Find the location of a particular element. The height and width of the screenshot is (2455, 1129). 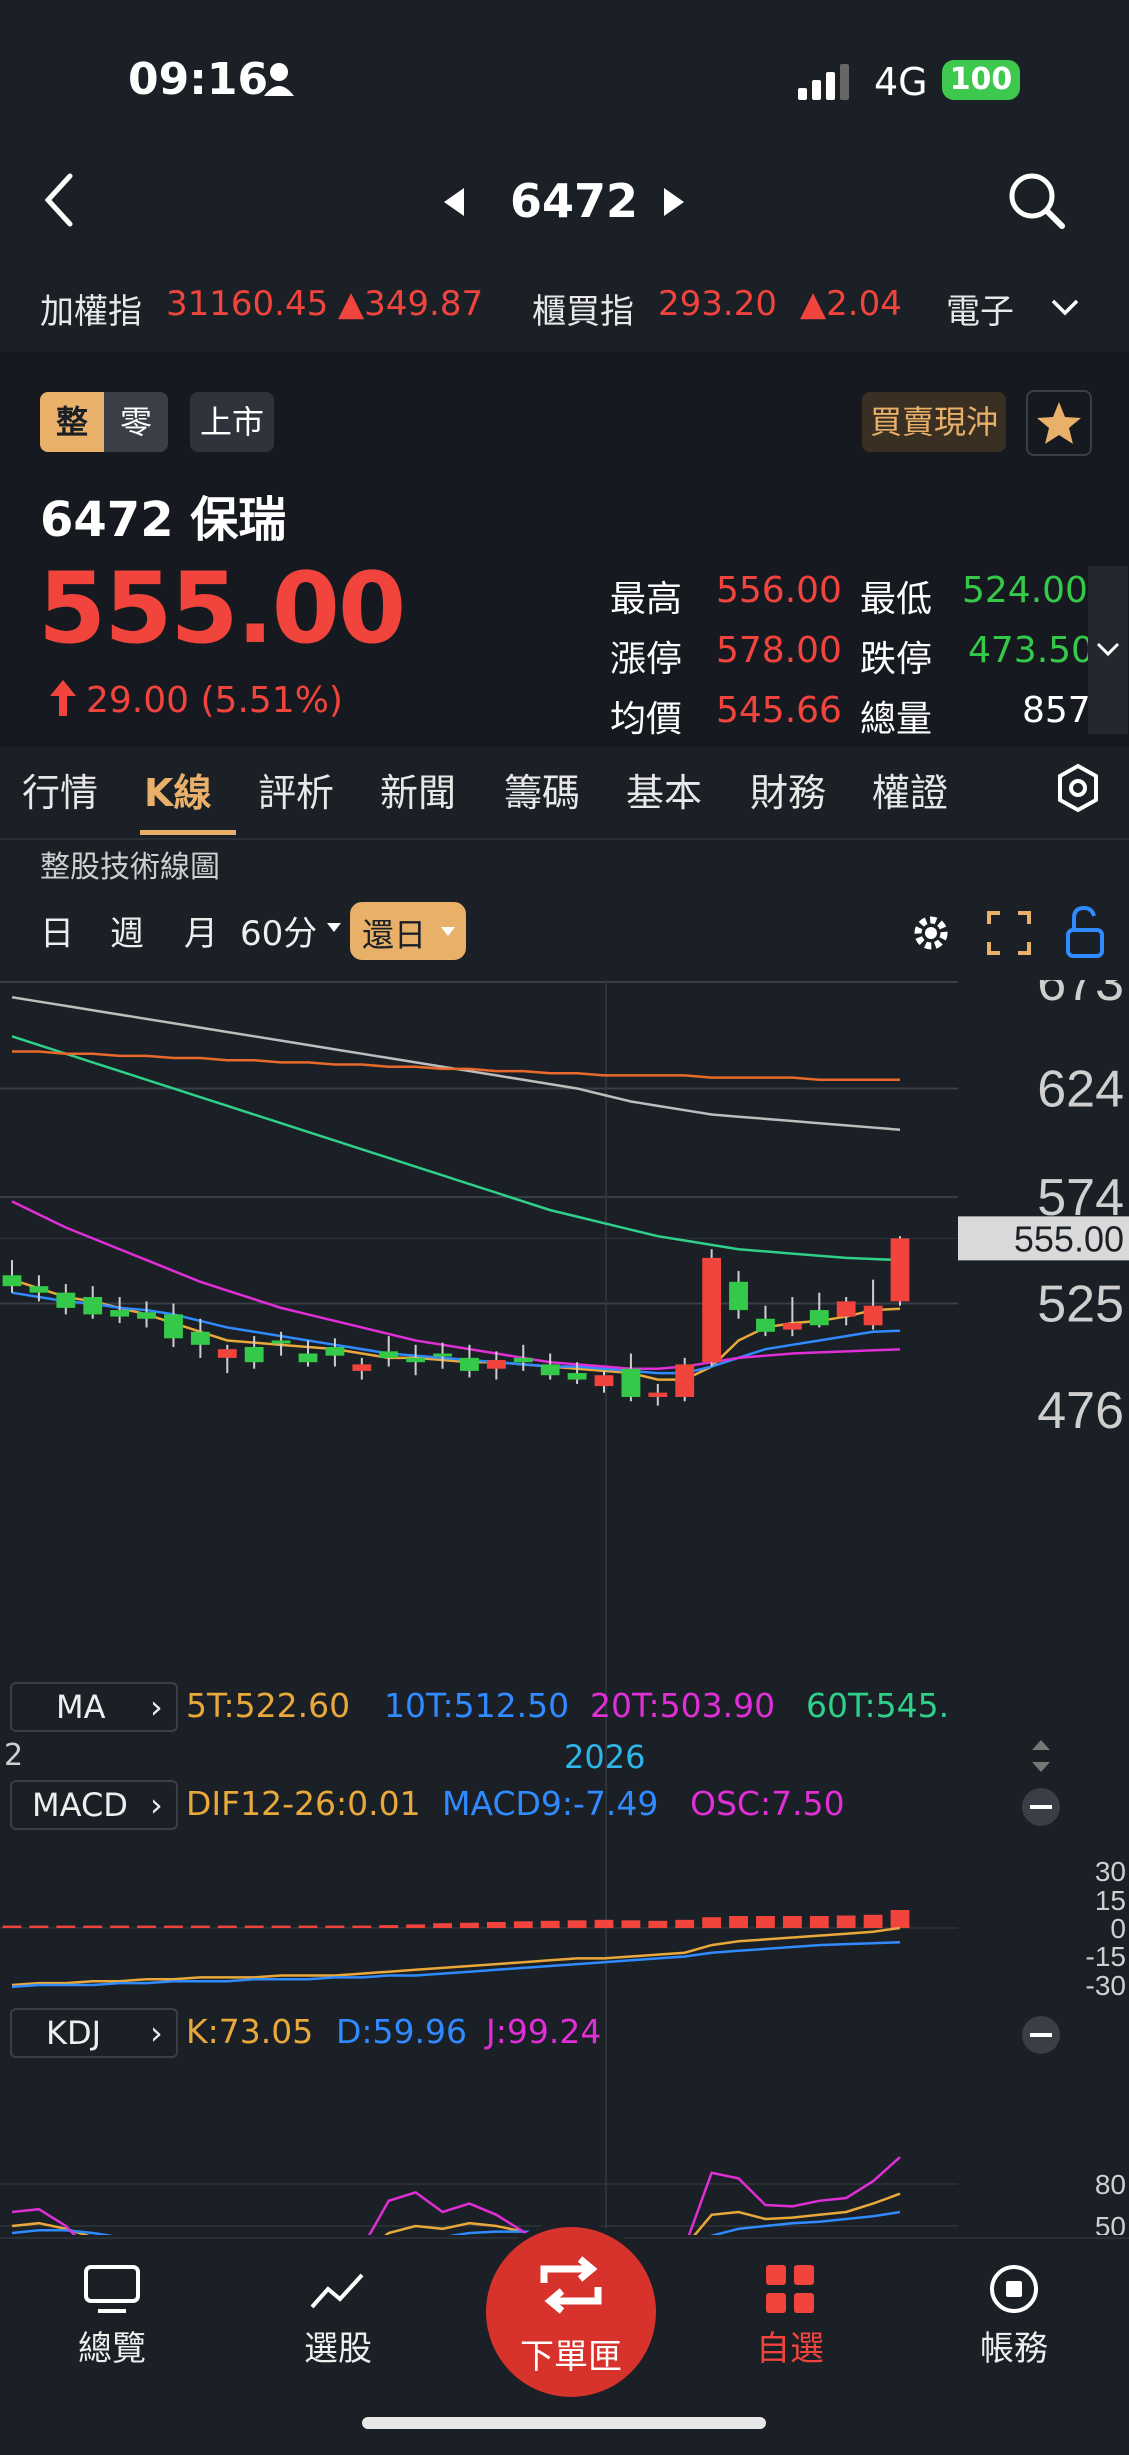

tab-quote: 行情 is located at coordinates (60, 789).